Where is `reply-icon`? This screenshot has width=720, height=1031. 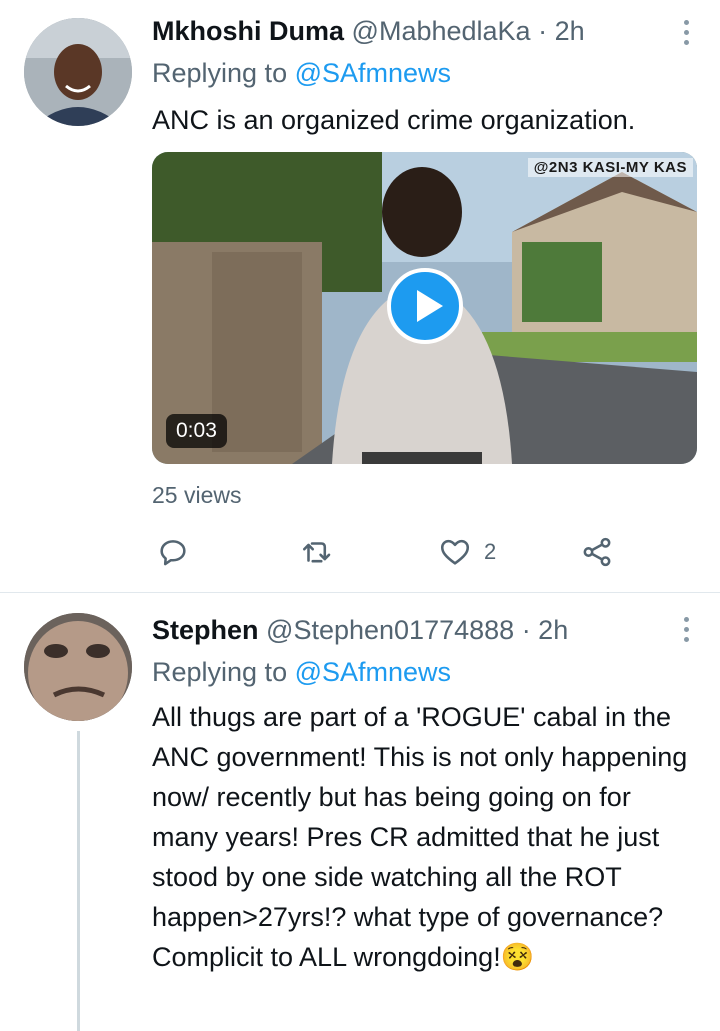
reply-icon is located at coordinates (173, 553).